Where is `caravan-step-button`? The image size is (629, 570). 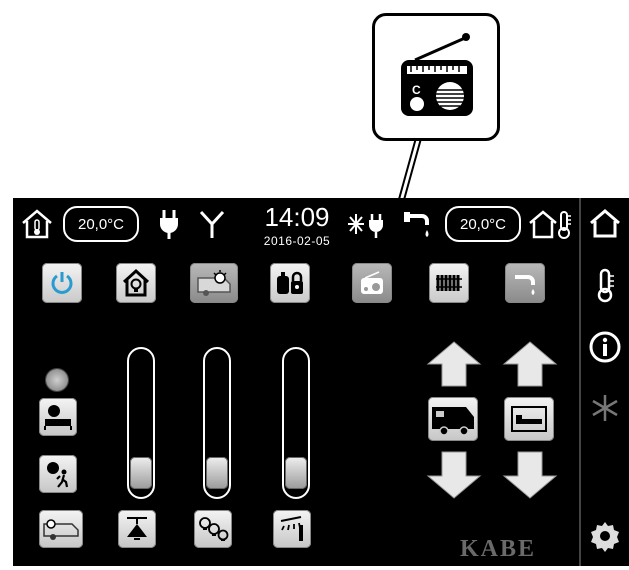
caravan-step-button is located at coordinates (453, 419).